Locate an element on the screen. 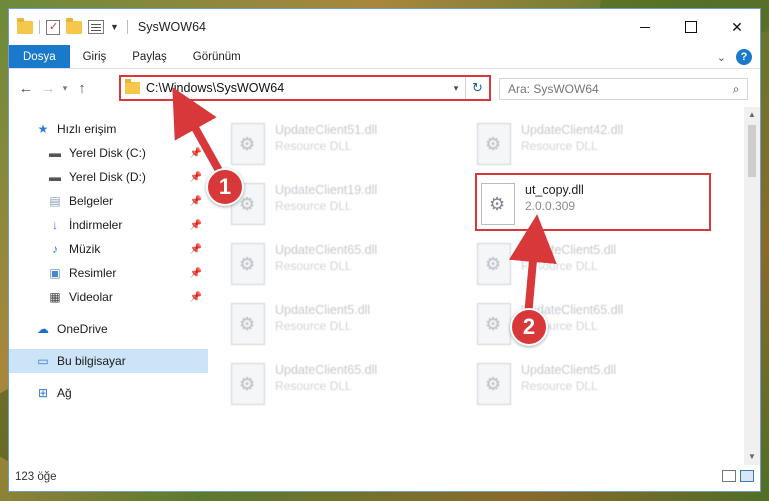 The width and height of the screenshot is (769, 501). tiles-view-icon is located at coordinates (747, 476).